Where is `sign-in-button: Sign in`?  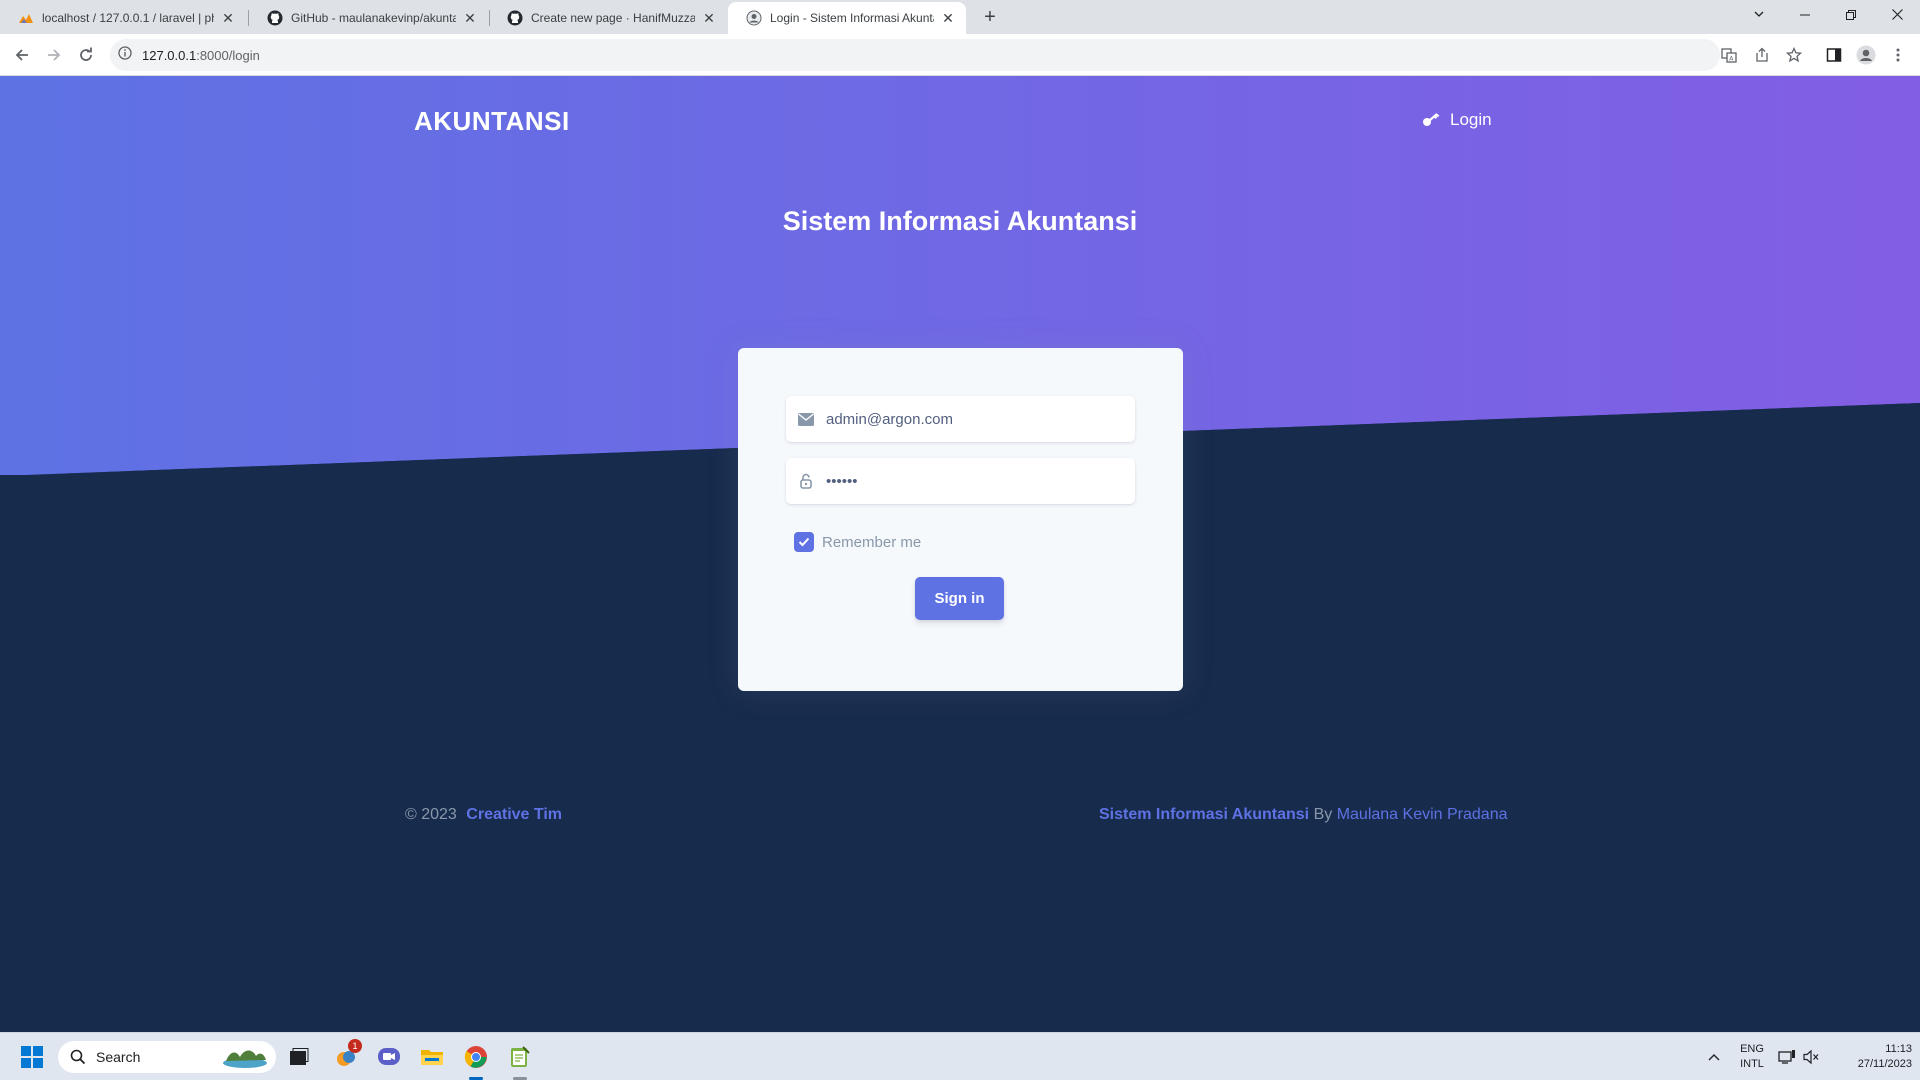 sign-in-button: Sign in is located at coordinates (959, 598).